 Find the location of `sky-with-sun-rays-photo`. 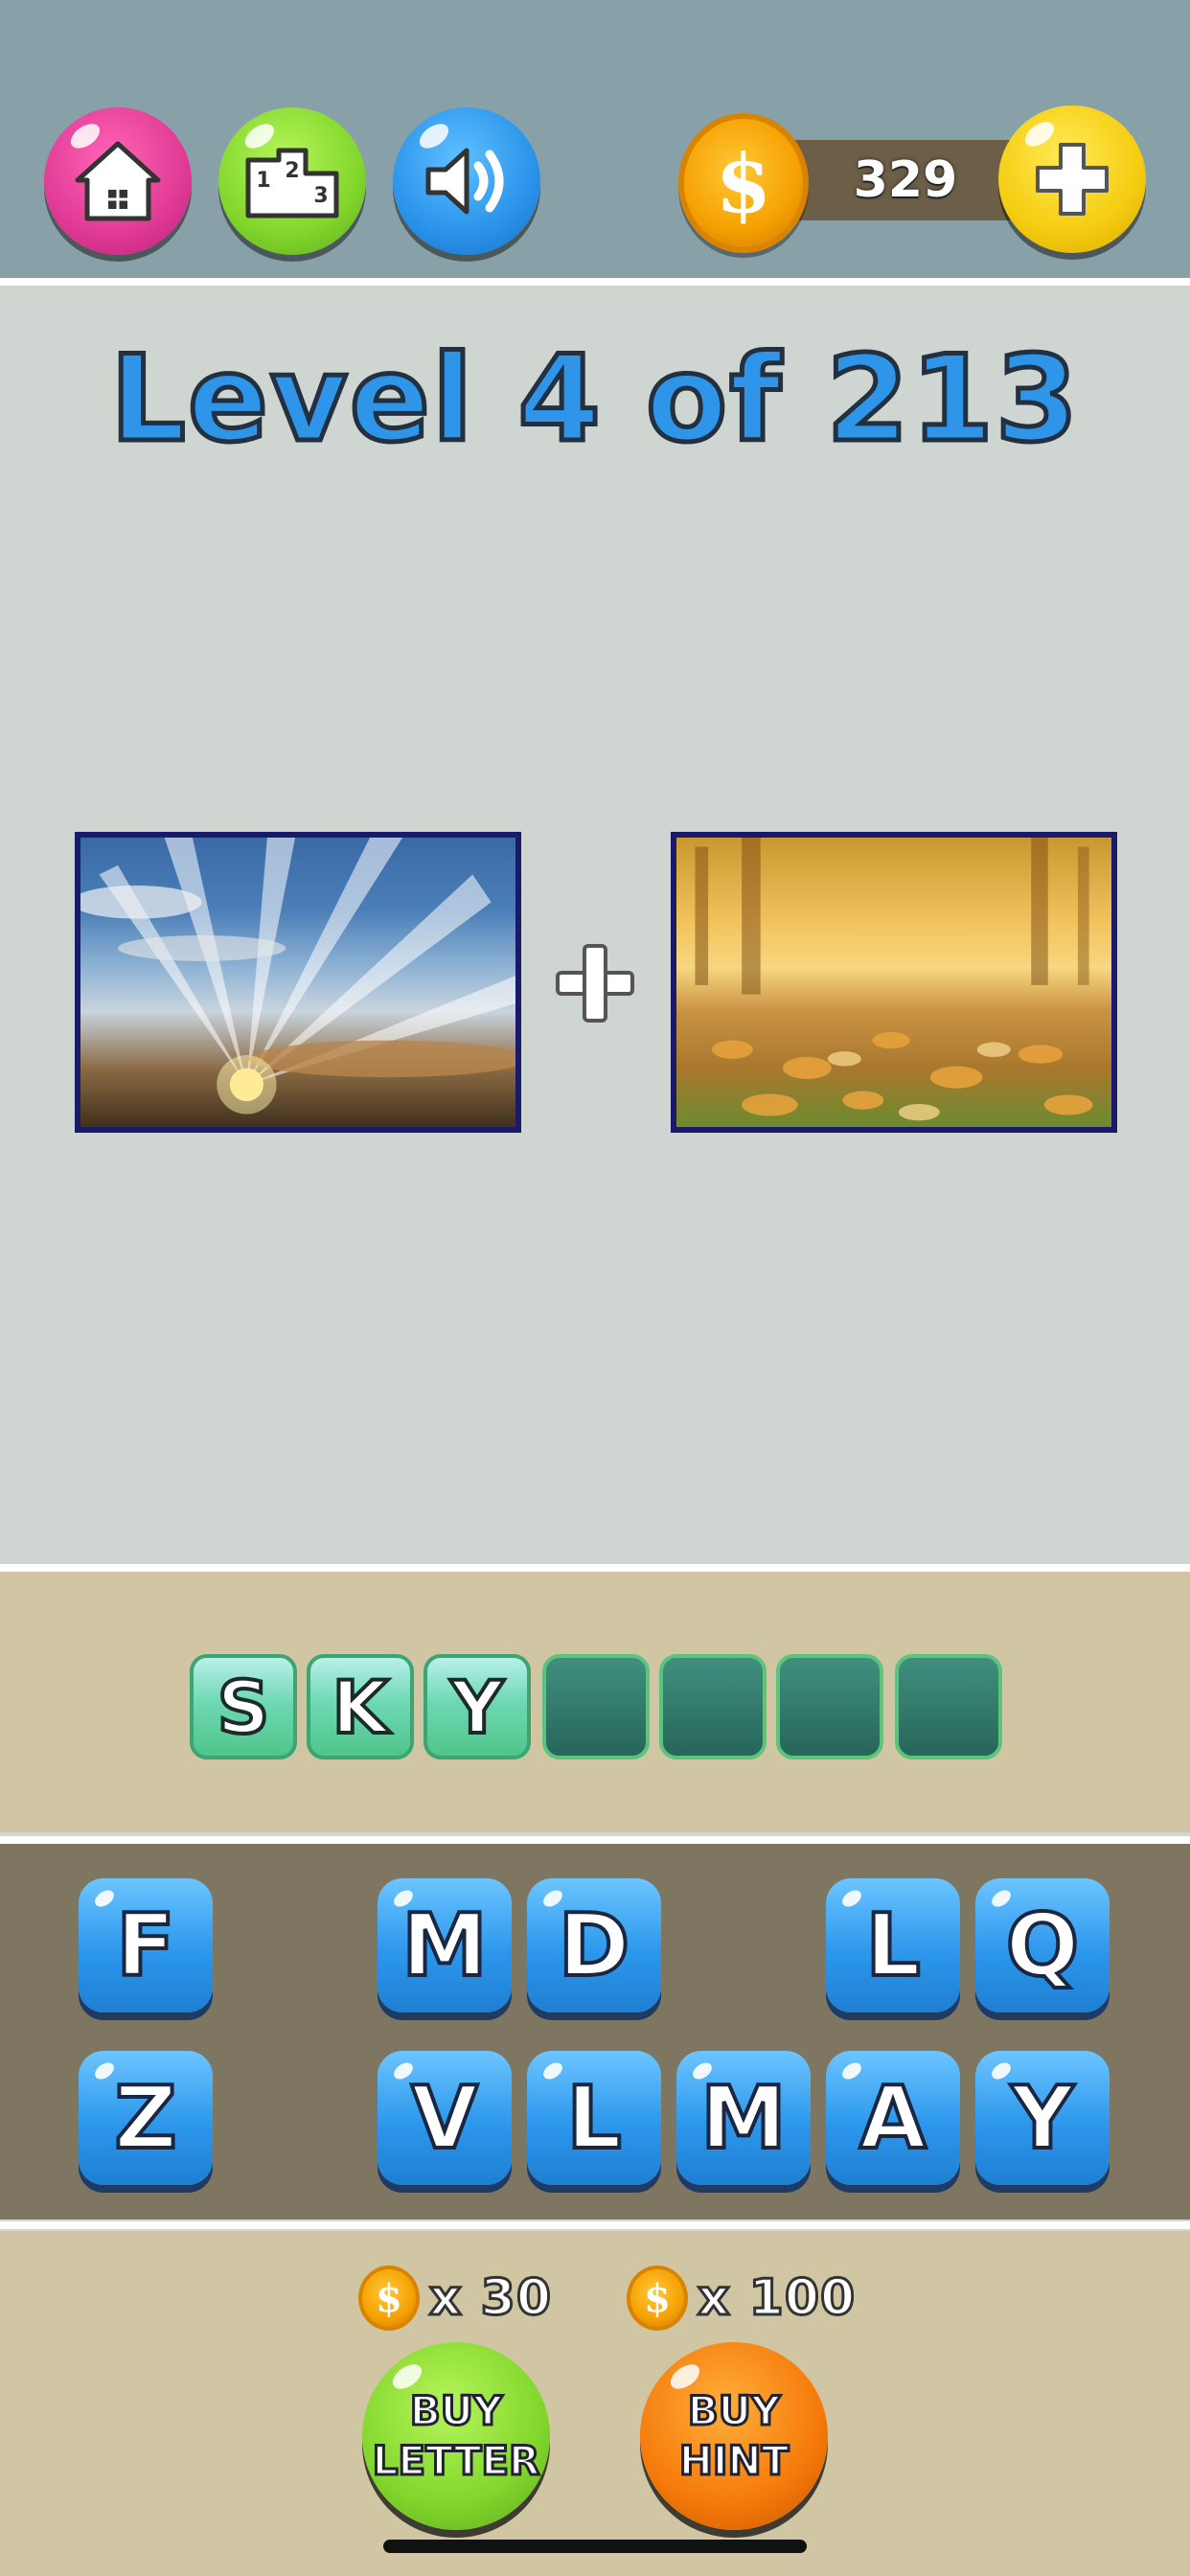

sky-with-sun-rays-photo is located at coordinates (298, 982).